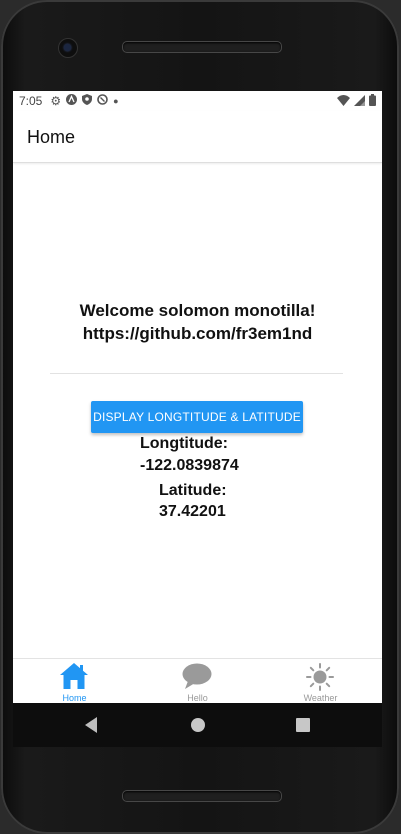 This screenshot has height=834, width=401. What do you see at coordinates (343, 101) in the screenshot?
I see `wifi-icon` at bounding box center [343, 101].